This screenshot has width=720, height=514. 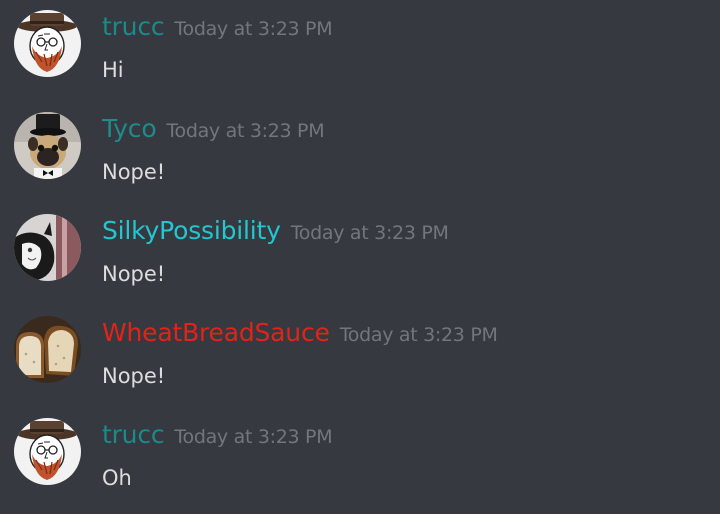 What do you see at coordinates (191, 230) in the screenshot?
I see `username: SilkyPossibility` at bounding box center [191, 230].